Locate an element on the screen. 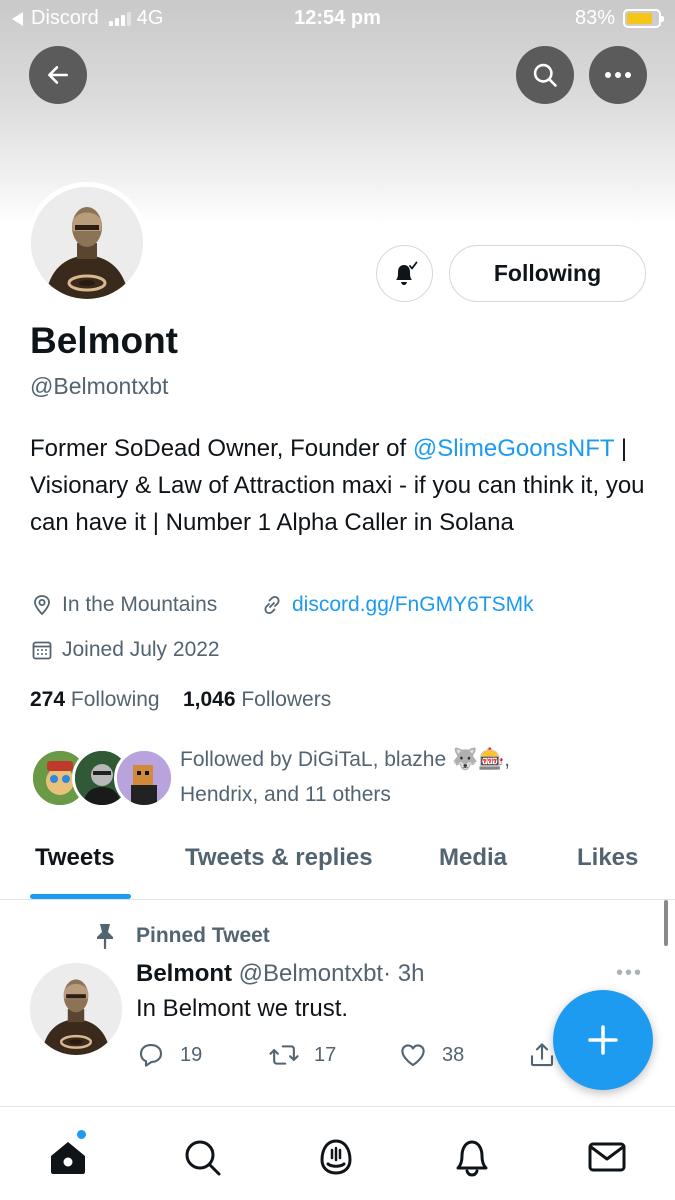  followers-count: 1,046 is located at coordinates (209, 699).